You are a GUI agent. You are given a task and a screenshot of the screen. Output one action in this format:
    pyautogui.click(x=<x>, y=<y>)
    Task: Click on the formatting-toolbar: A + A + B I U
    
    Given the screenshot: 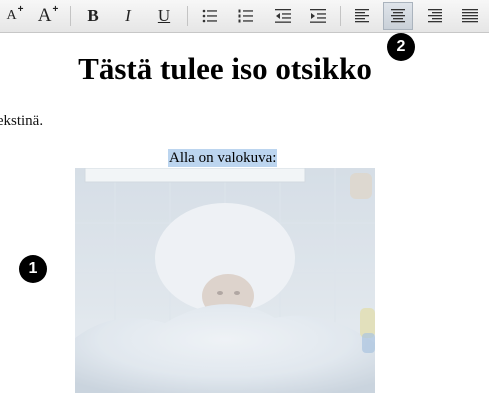 What is the action you would take?
    pyautogui.click(x=244, y=16)
    